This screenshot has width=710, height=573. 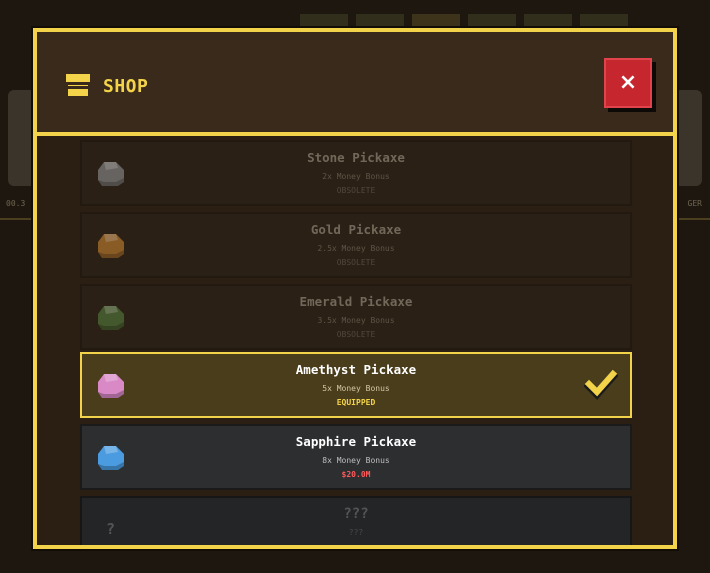 What do you see at coordinates (688, 138) in the screenshot?
I see `background-card-right` at bounding box center [688, 138].